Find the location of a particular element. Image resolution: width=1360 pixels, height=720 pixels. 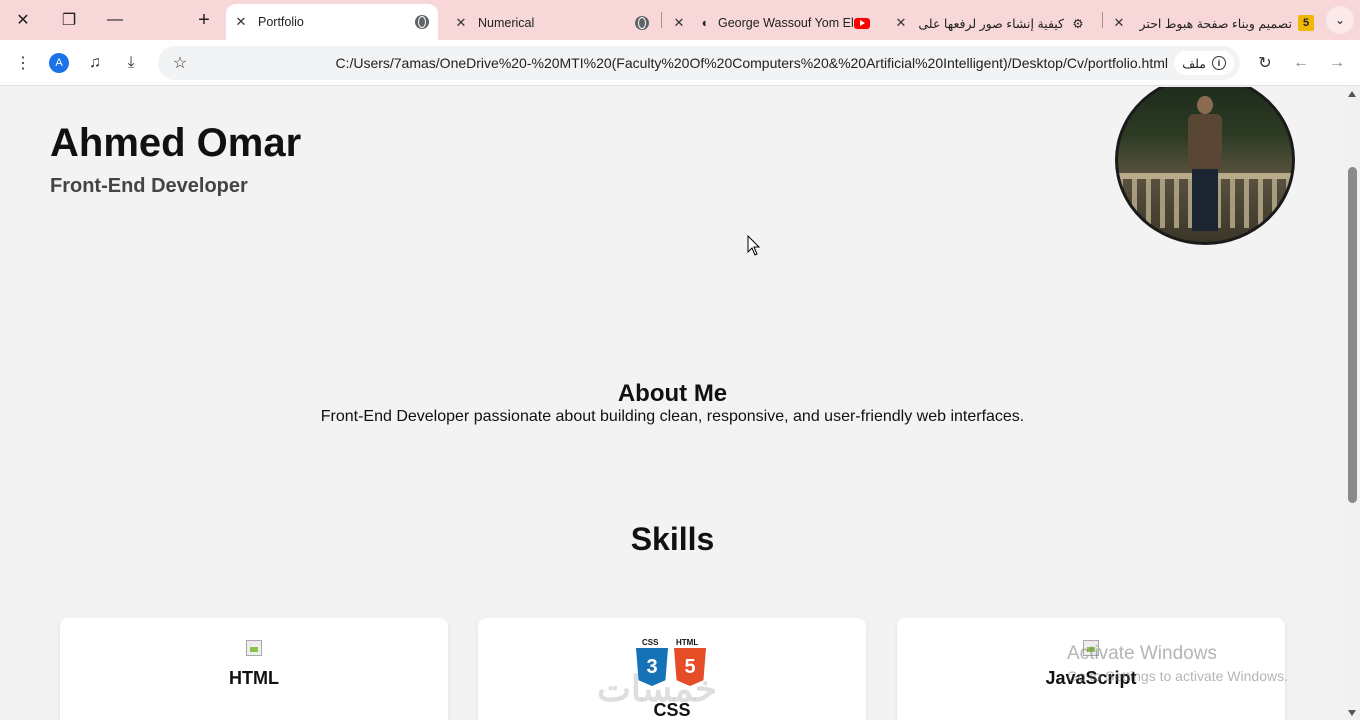

tab-landing-page: ✕ تصميم وبناء صفحة هبوط احتر 5 is located at coordinates (1213, 23).